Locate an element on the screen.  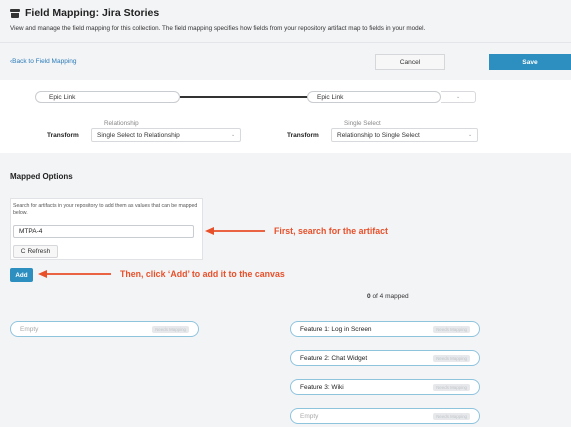
list-item-label: Feature 2: Chat Widget is located at coordinates (334, 358).